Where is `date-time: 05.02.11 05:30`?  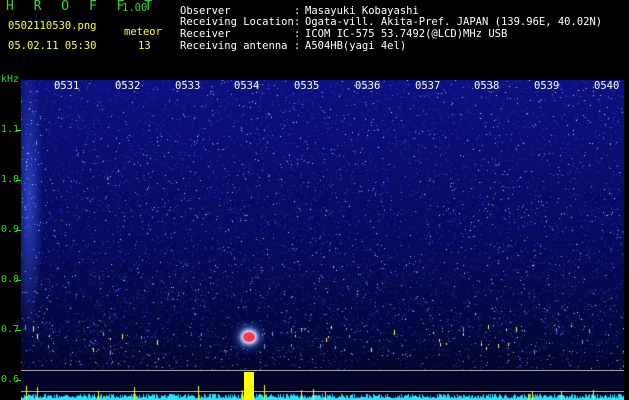 date-time: 05.02.11 05:30 is located at coordinates (52, 46).